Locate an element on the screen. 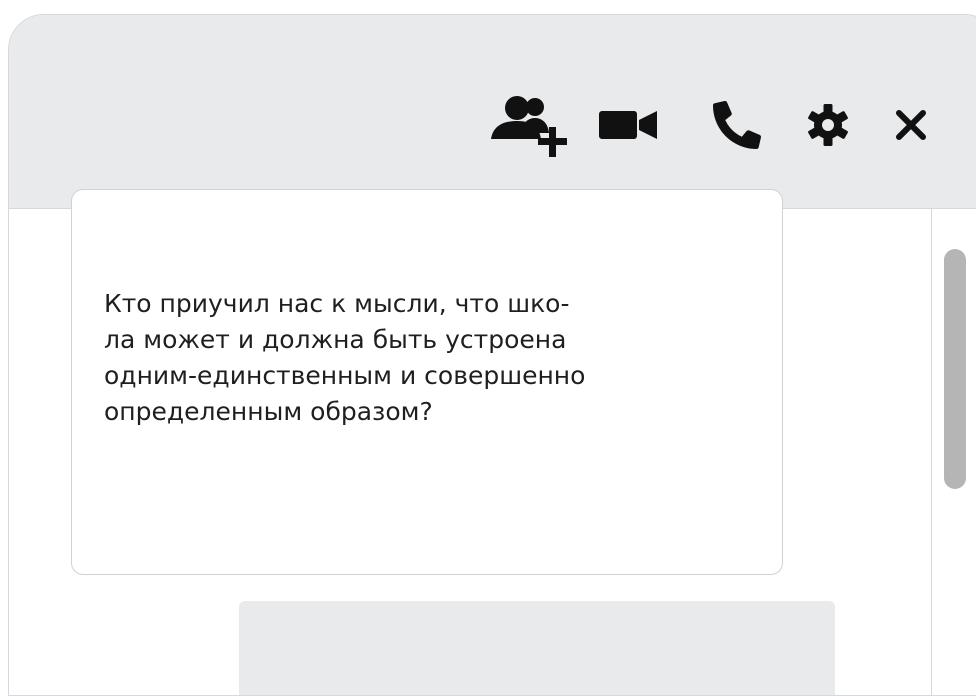 Image resolution: width=976 pixels, height=696 pixels. video-call-button is located at coordinates (628, 125).